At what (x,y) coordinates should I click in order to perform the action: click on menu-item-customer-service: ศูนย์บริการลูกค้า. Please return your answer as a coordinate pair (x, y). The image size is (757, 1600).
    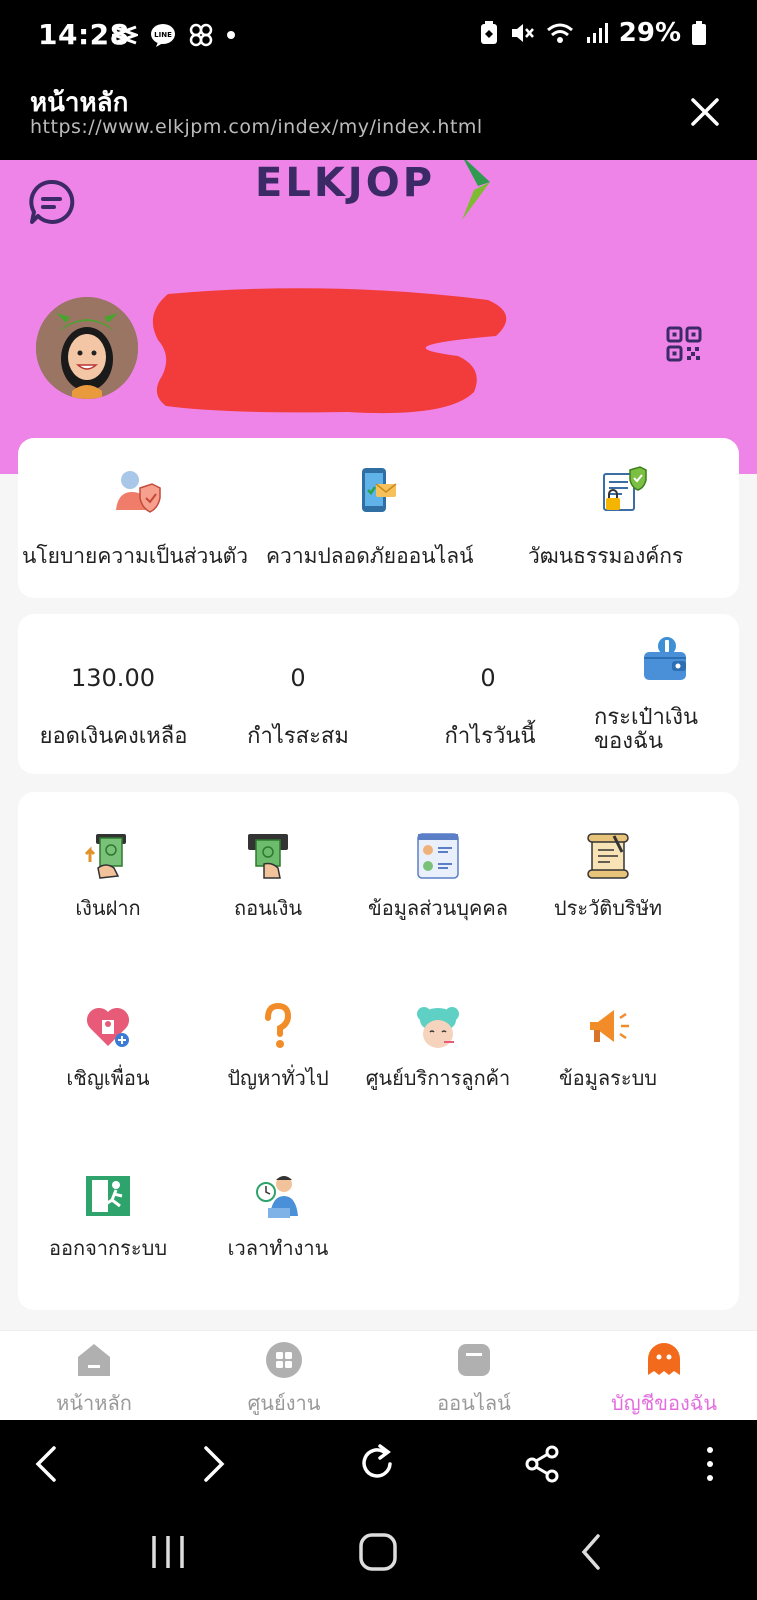
    Looking at the image, I should click on (438, 1057).